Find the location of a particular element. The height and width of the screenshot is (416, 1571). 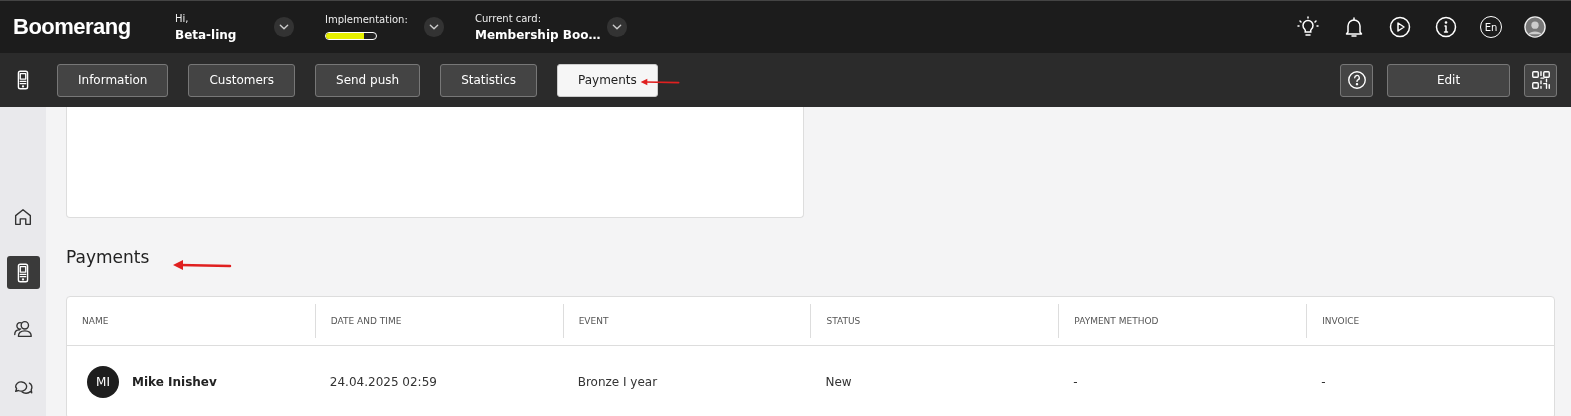

info-icon is located at coordinates (1446, 27).